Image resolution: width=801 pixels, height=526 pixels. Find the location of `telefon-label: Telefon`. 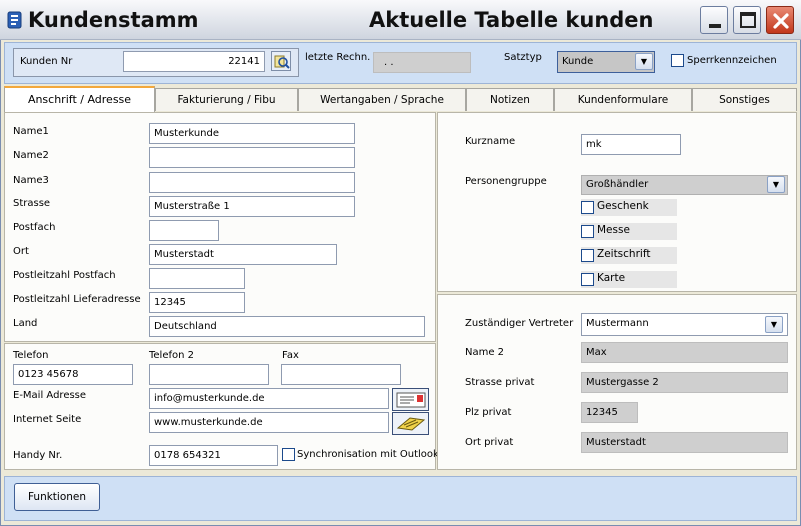

telefon-label: Telefon is located at coordinates (31, 355).